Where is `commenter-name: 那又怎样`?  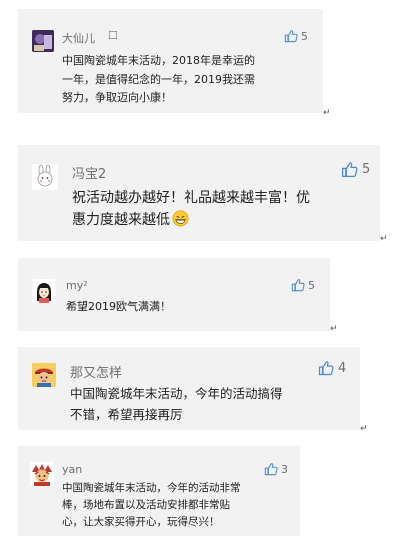
commenter-name: 那又怎样 is located at coordinates (96, 371).